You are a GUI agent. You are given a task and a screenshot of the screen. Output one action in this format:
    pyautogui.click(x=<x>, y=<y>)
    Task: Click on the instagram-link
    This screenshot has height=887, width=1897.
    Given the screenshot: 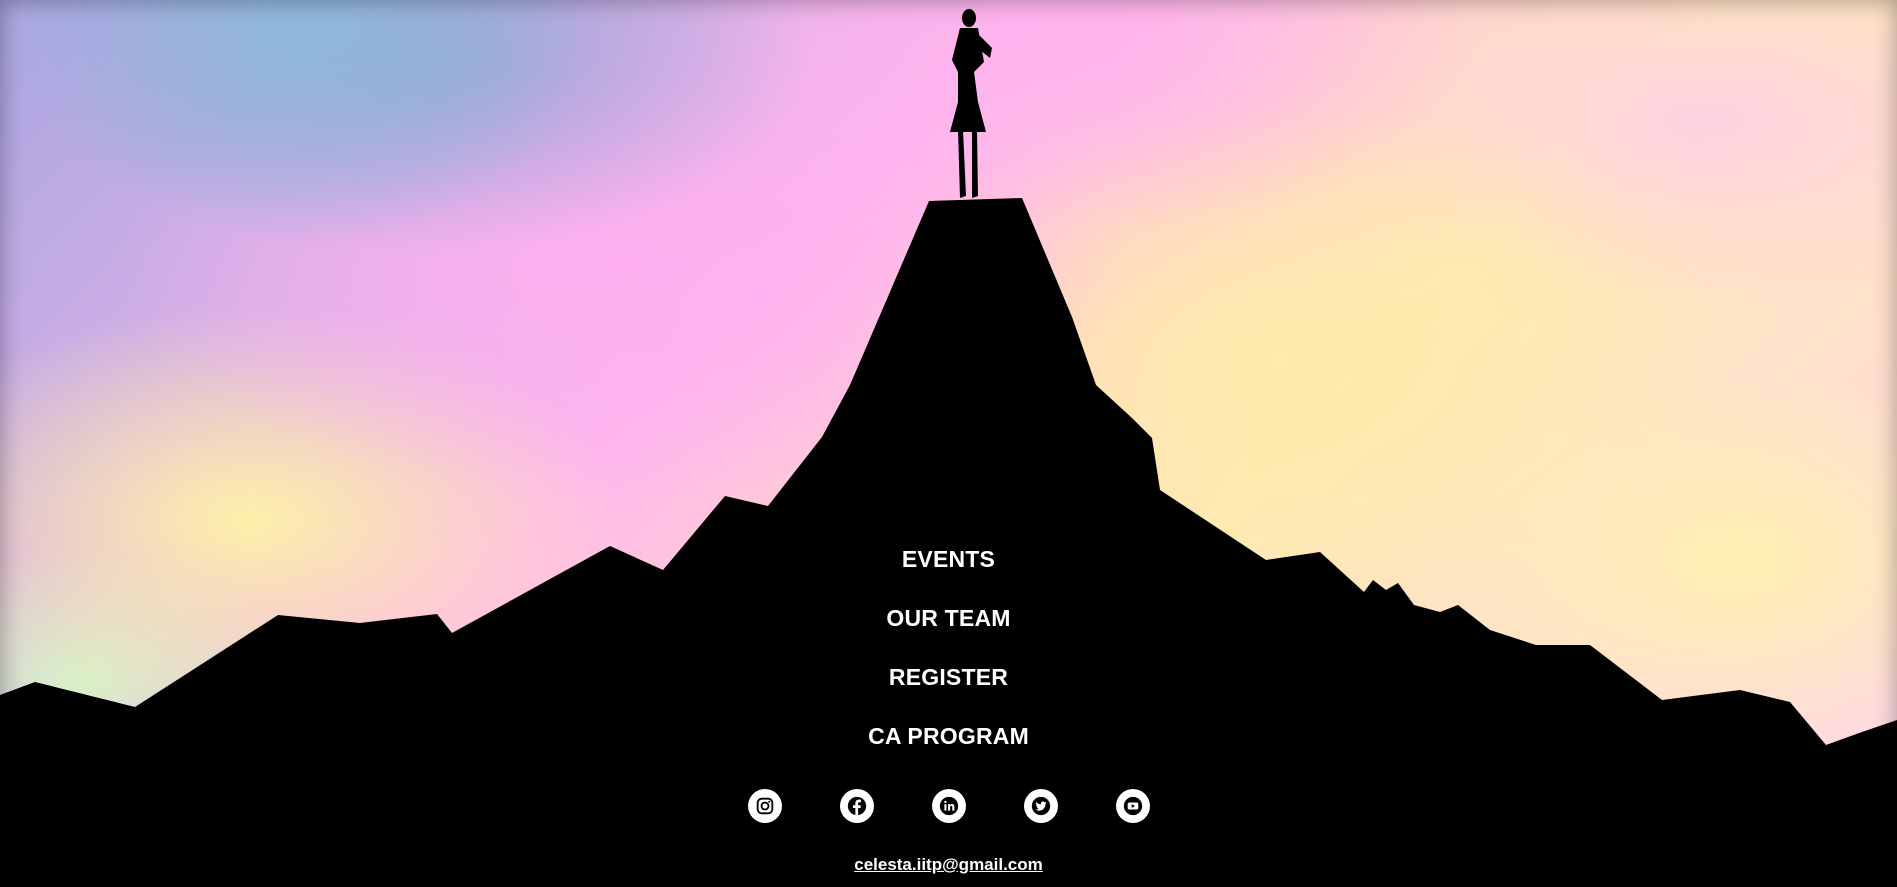 What is the action you would take?
    pyautogui.click(x=764, y=806)
    